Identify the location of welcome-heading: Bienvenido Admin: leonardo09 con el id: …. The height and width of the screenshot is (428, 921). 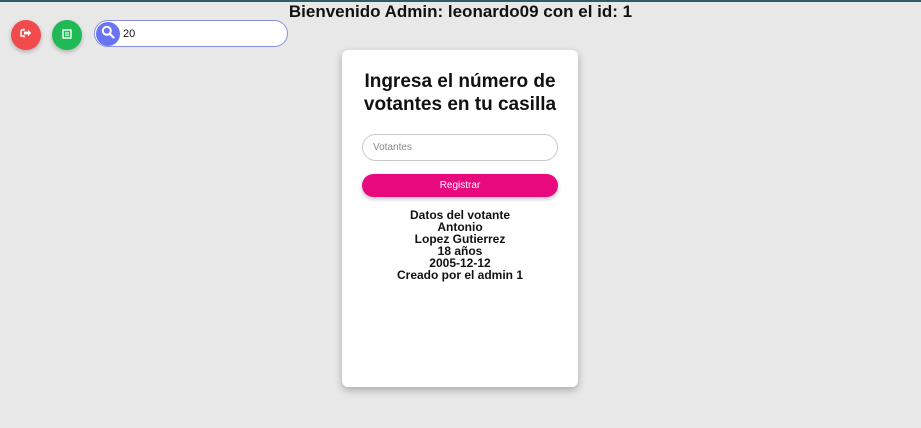
(460, 11).